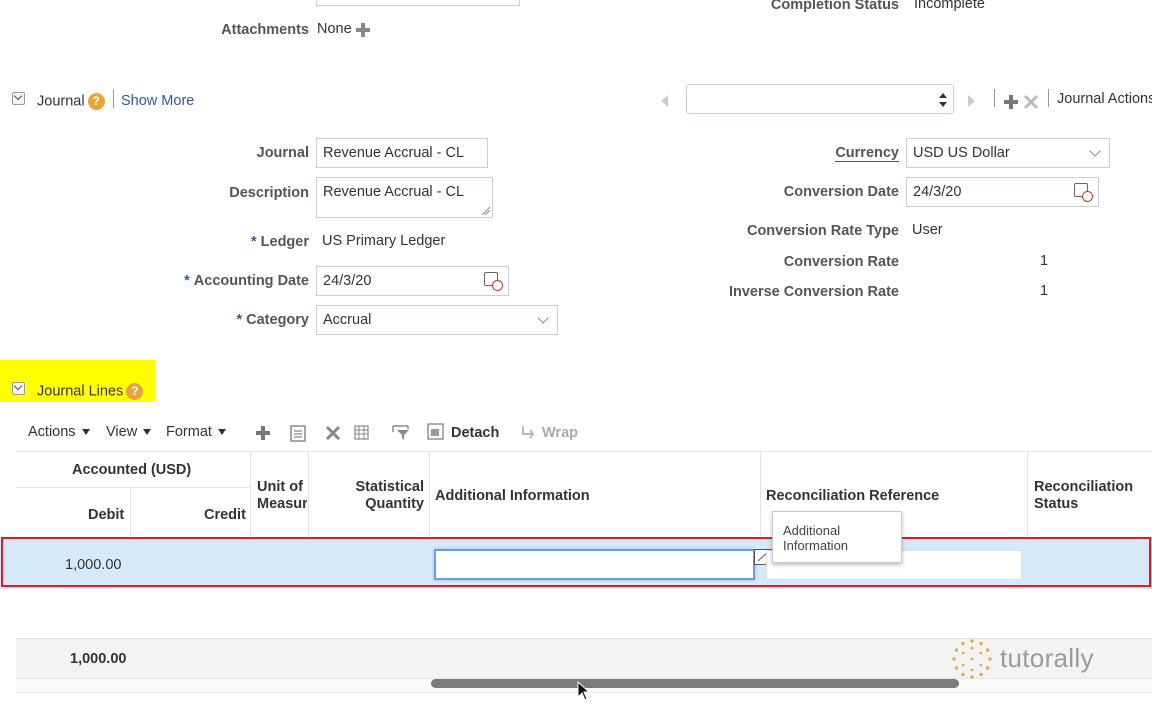 This screenshot has width=1152, height=720. Describe the element at coordinates (363, 30) in the screenshot. I see `add-attachment-icon` at that location.